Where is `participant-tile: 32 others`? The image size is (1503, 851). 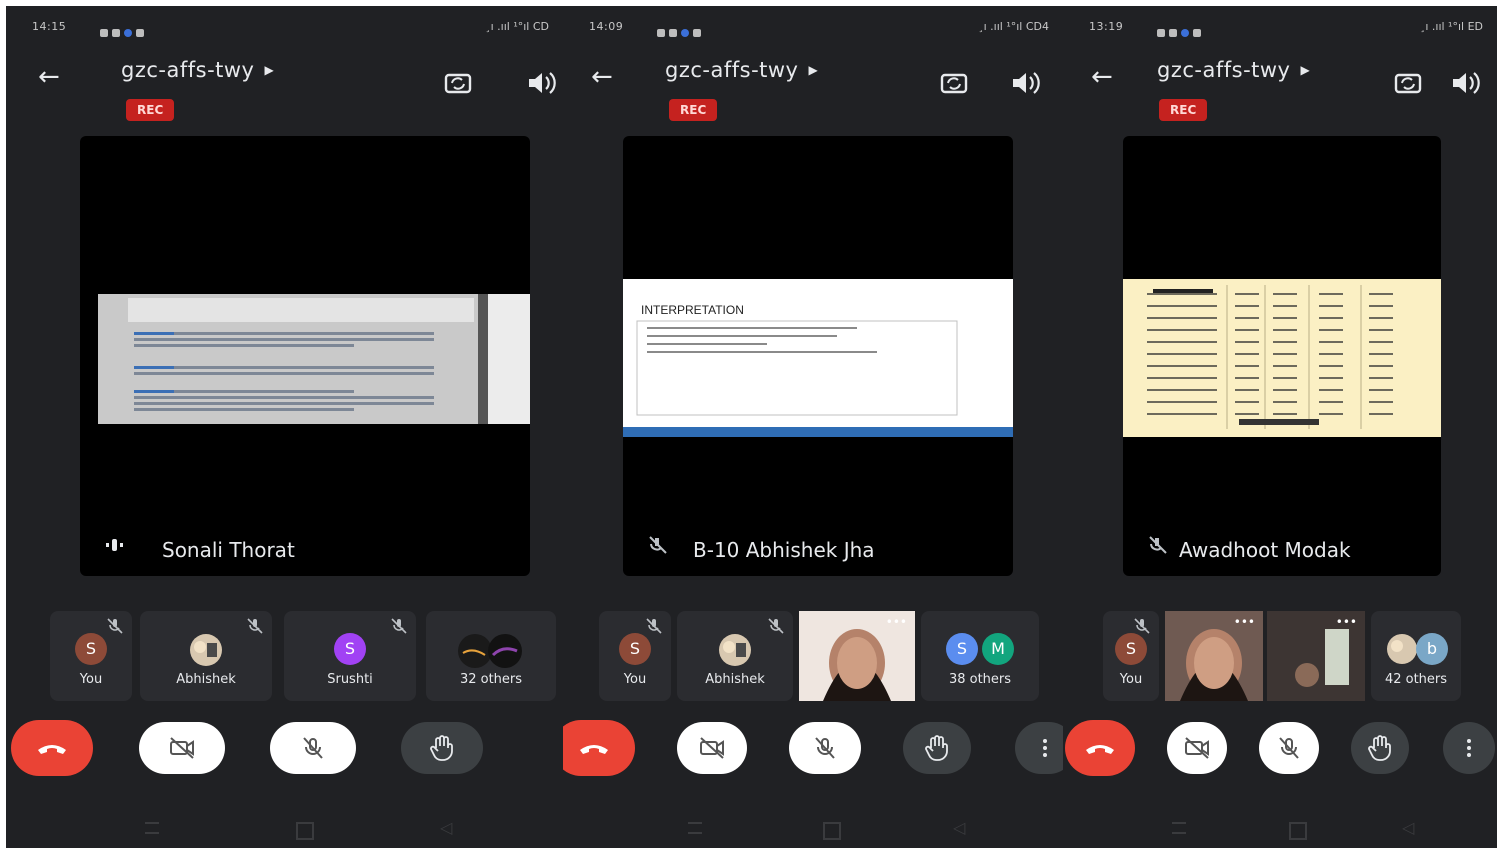
participant-tile: 32 others is located at coordinates (491, 656).